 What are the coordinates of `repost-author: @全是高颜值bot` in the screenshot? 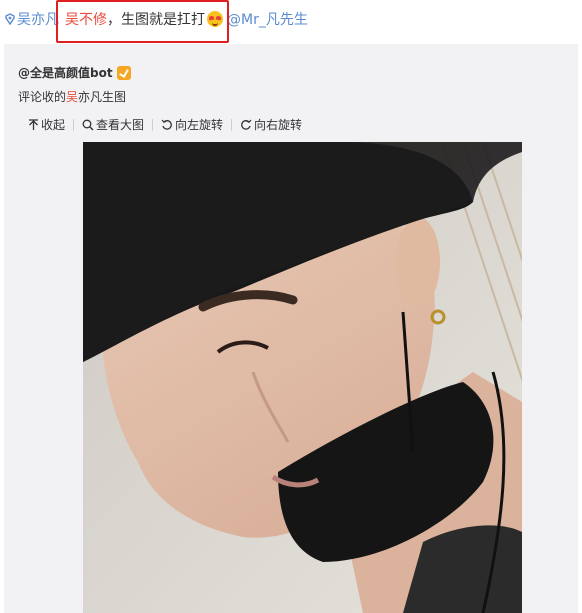 It's located at (74, 72).